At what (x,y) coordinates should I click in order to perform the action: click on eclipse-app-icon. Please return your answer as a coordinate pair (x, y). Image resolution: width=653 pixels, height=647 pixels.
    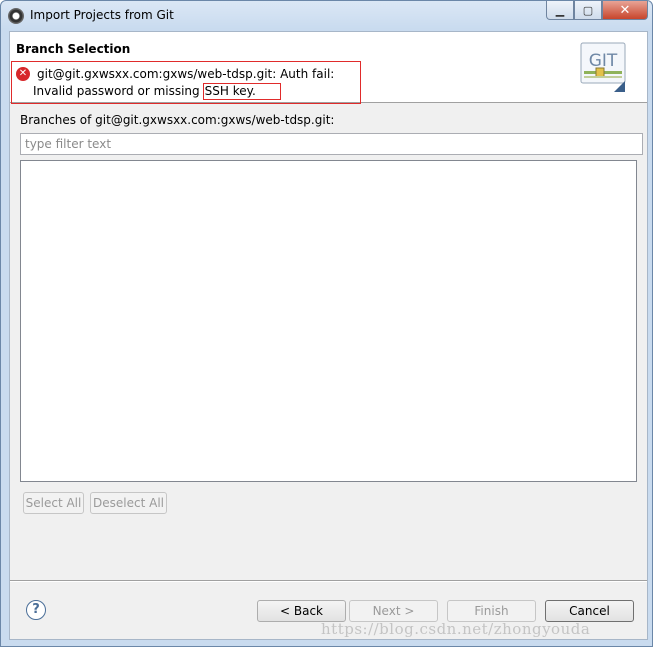
    Looking at the image, I should click on (16, 16).